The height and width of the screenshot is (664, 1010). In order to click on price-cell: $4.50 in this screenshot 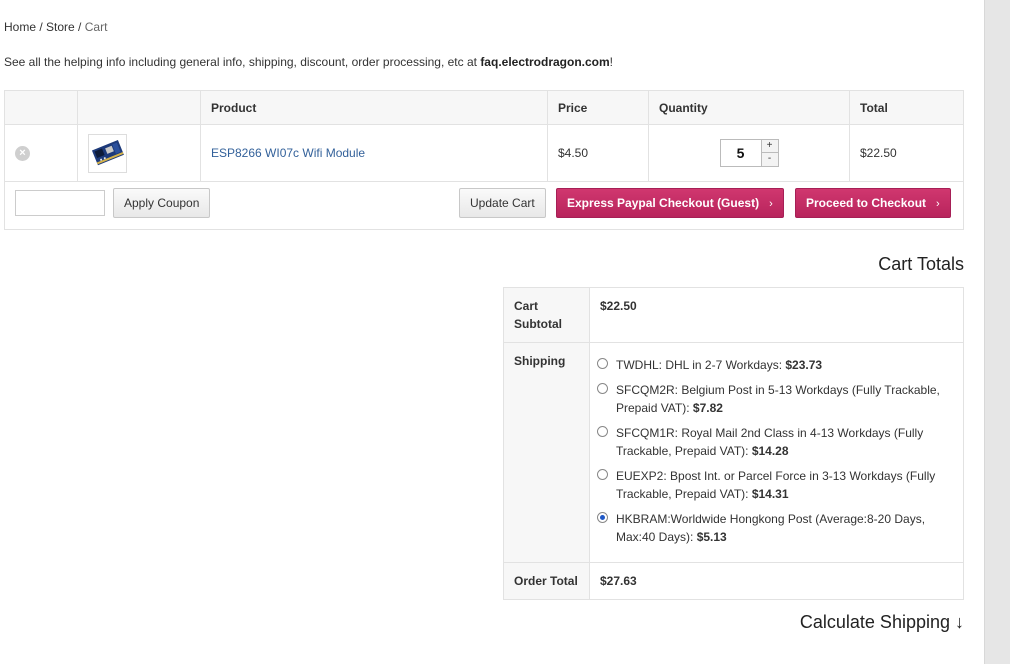, I will do `click(598, 153)`.